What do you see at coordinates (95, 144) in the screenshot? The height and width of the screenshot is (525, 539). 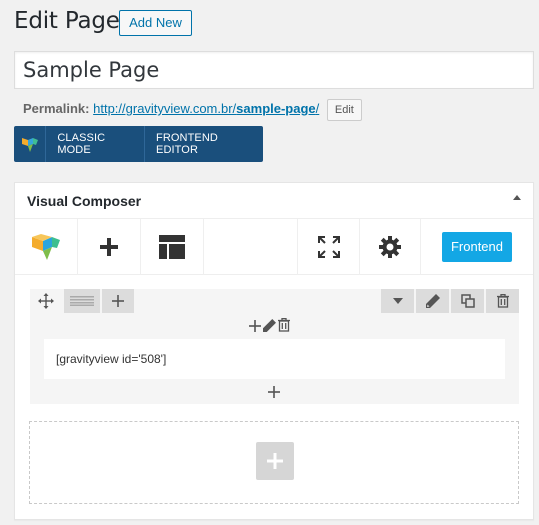 I see `classic-mode-button: CLASSIC MODE` at bounding box center [95, 144].